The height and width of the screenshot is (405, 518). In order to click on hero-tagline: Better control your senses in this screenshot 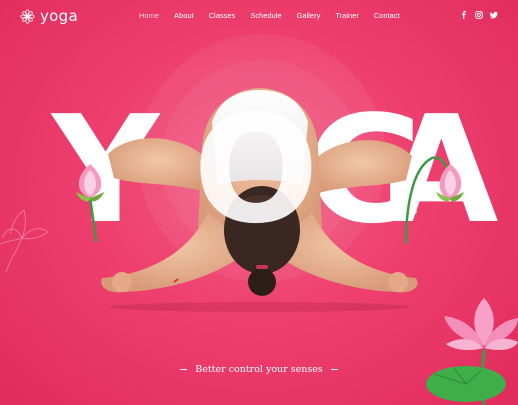, I will do `click(259, 369)`.